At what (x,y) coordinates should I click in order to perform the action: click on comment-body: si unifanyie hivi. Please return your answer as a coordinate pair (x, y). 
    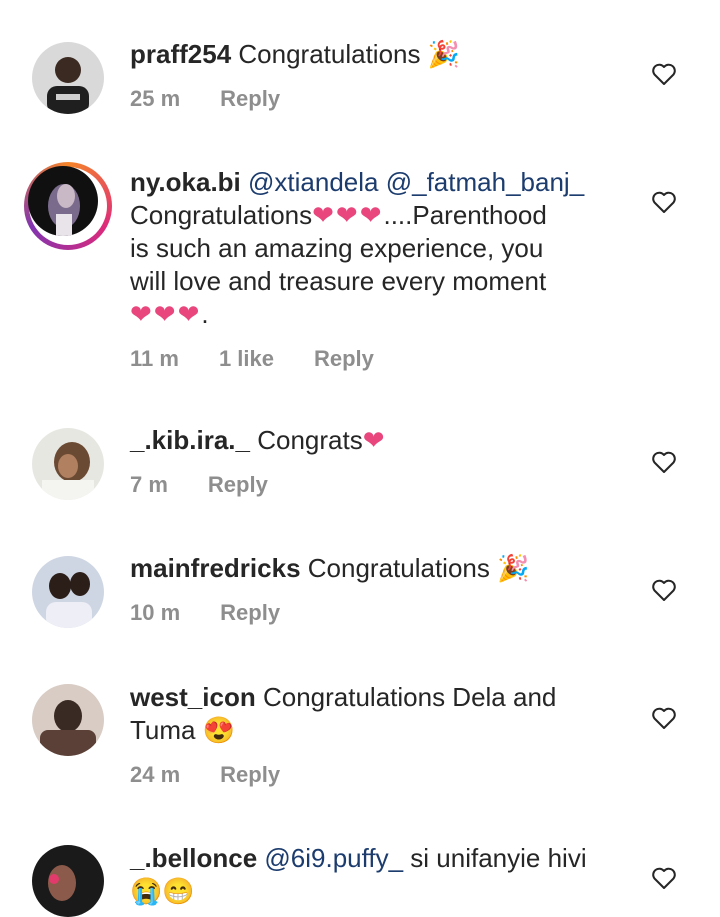
    Looking at the image, I should click on (498, 858).